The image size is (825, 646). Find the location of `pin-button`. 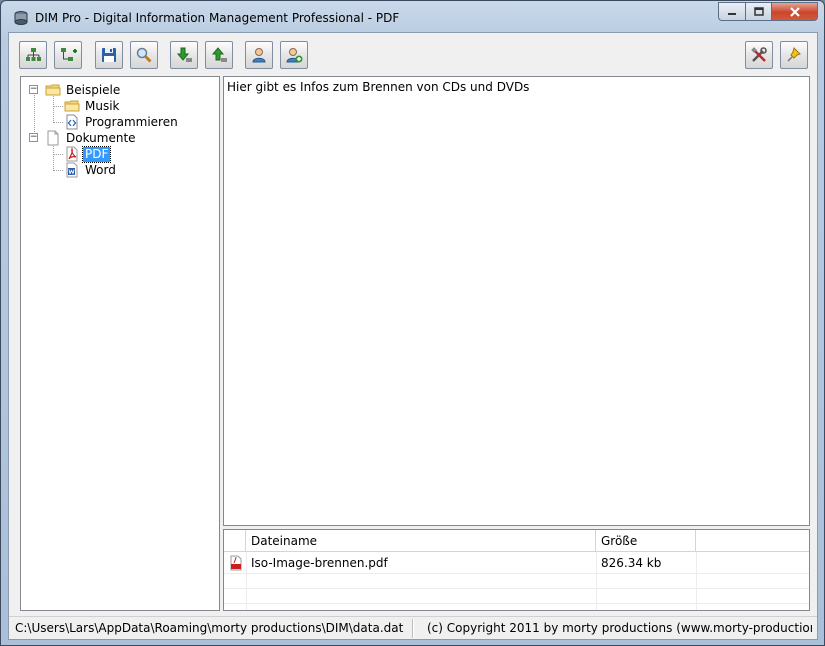

pin-button is located at coordinates (794, 55).